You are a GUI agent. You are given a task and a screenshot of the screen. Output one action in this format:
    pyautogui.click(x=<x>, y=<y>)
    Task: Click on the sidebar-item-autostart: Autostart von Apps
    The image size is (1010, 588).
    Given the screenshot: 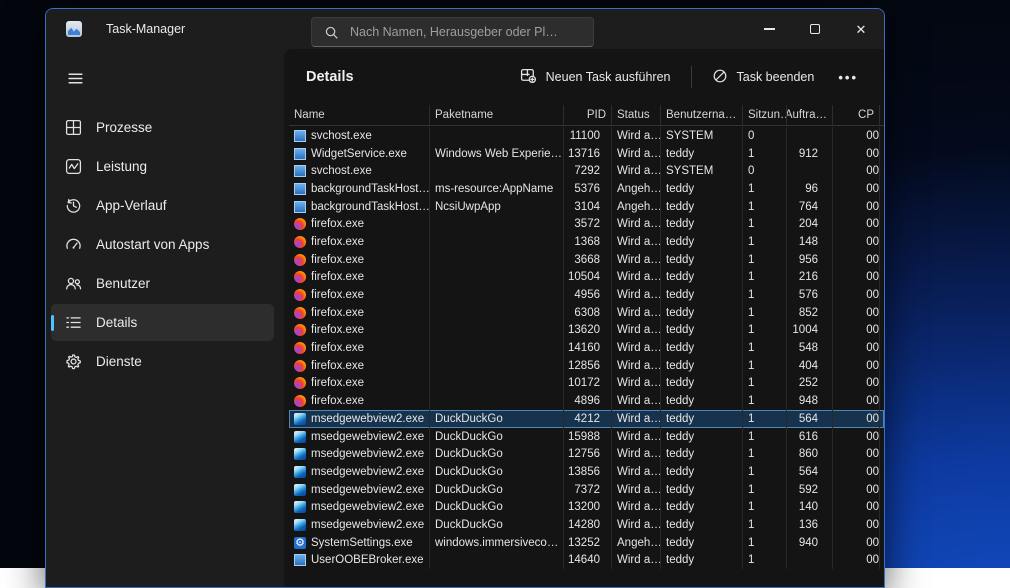 What is the action you would take?
    pyautogui.click(x=162, y=244)
    